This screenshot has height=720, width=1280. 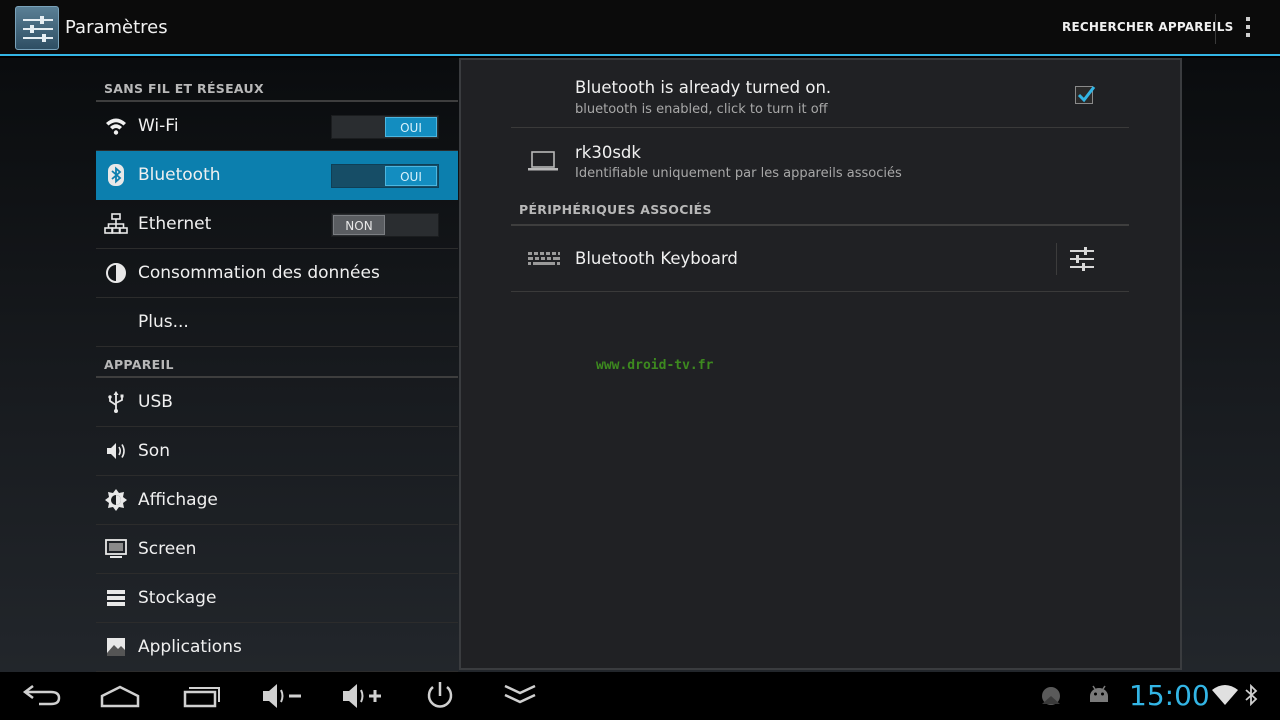 I want to click on back-icon, so click(x=40, y=696).